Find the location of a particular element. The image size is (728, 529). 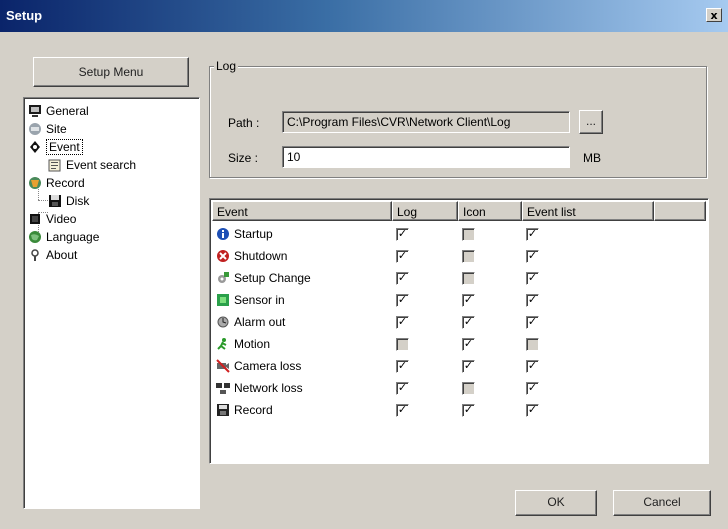

ok-label: OK is located at coordinates (556, 502).